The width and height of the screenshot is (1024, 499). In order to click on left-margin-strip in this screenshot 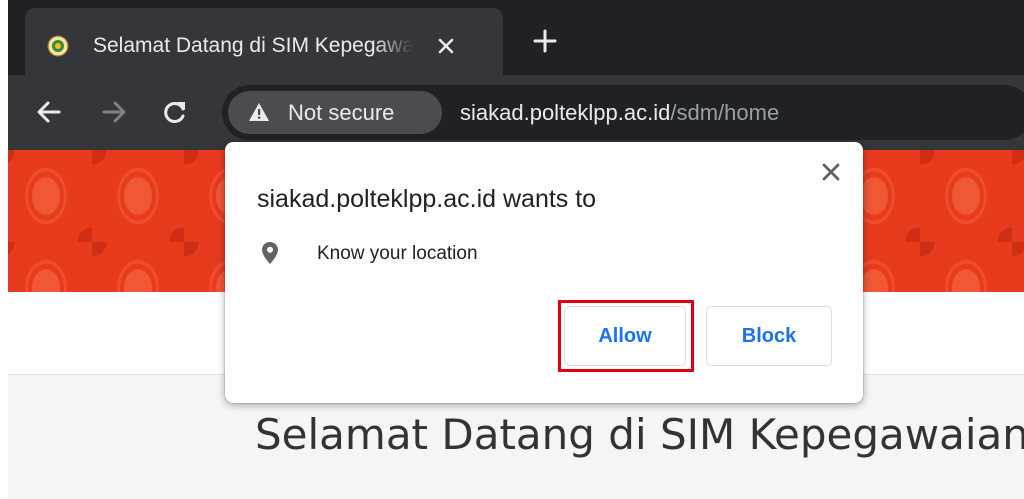, I will do `click(4, 249)`.